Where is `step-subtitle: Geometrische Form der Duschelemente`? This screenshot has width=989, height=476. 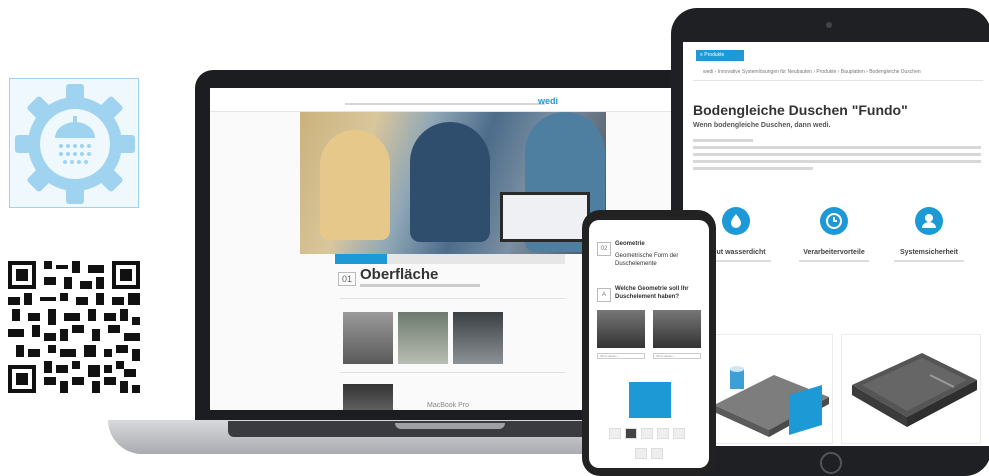
step-subtitle: Geometrische Form der Duschelemente is located at coordinates (647, 260).